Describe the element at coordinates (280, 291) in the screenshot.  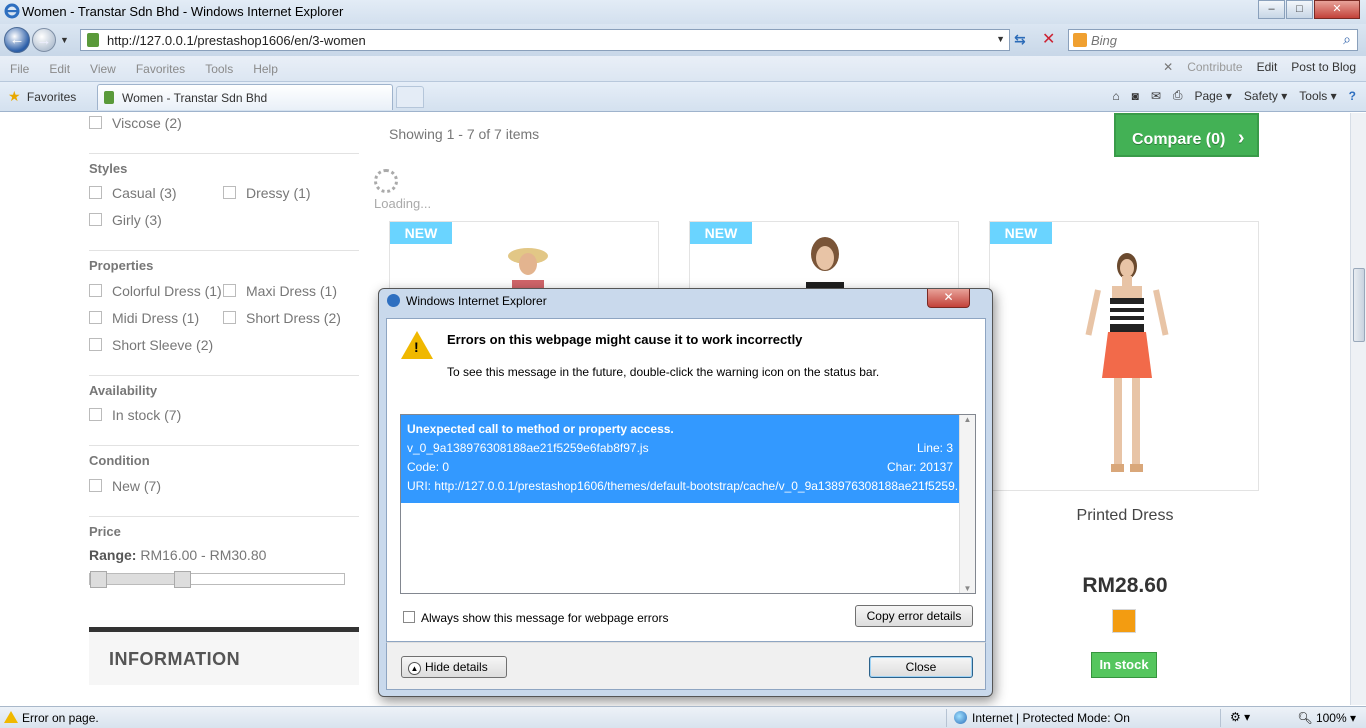
I see `filter-maxi-dress: Maxi Dress (1)` at that location.